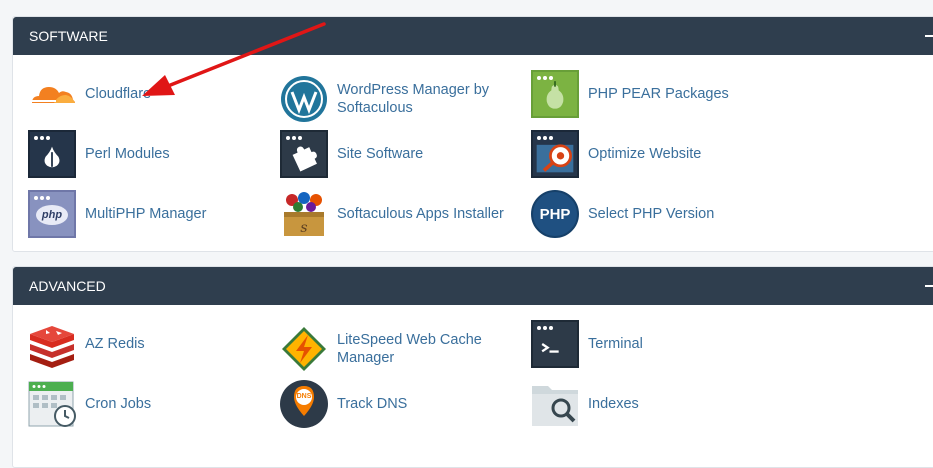  I want to click on advanced-panel-title: ADVANCED, so click(67, 286).